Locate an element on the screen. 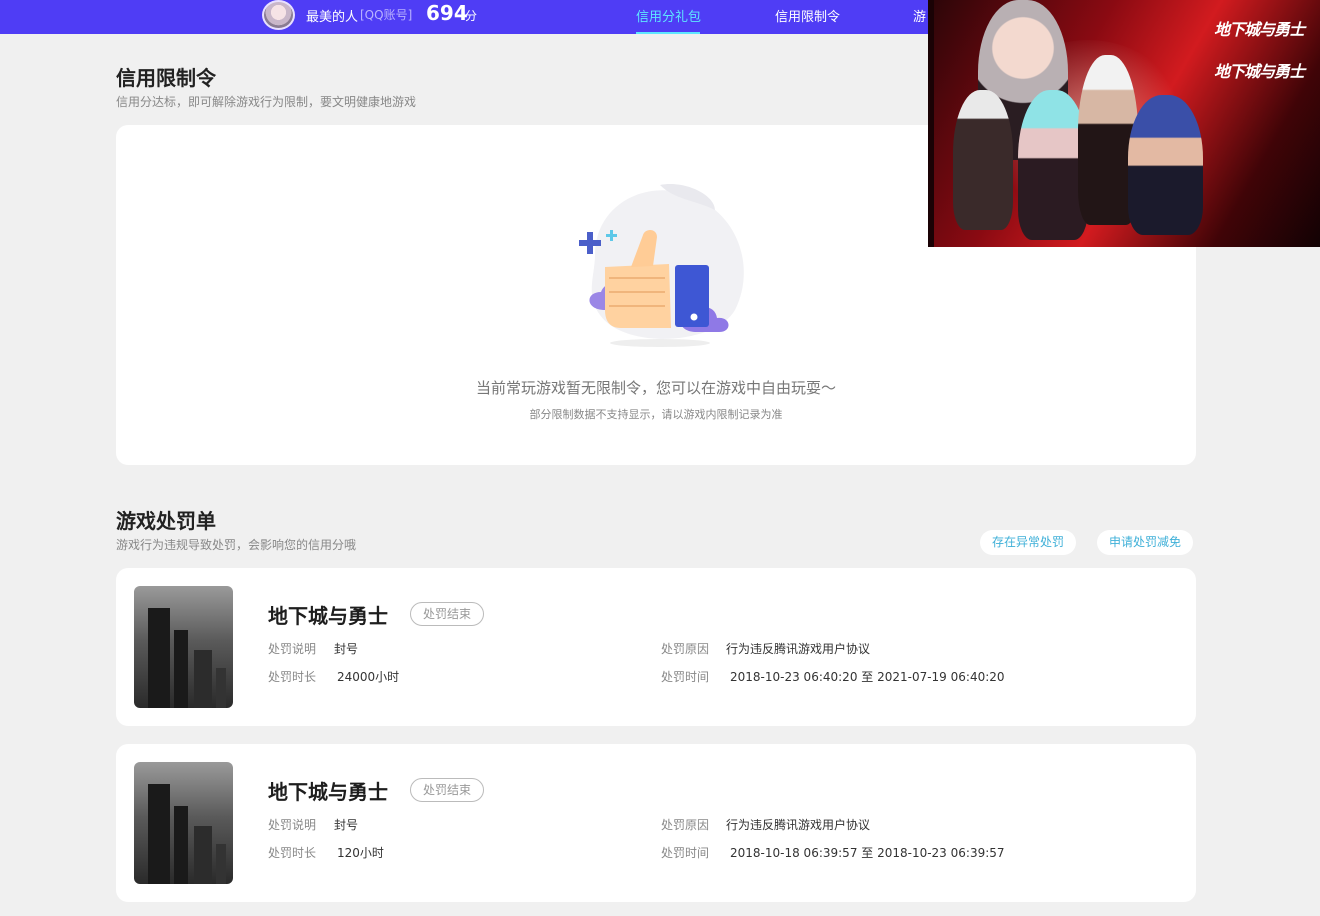 This screenshot has width=1320, height=916. avatar is located at coordinates (278, 15).